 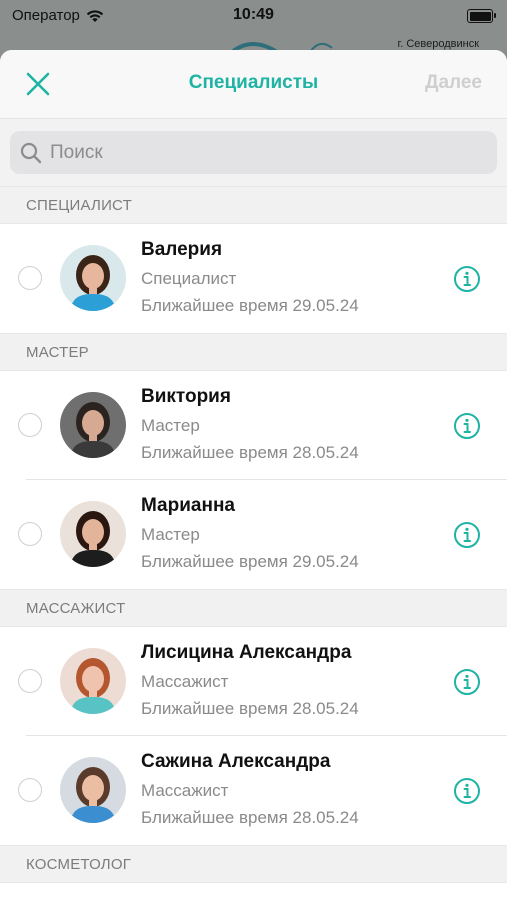 I want to click on search-input, so click(x=260, y=152).